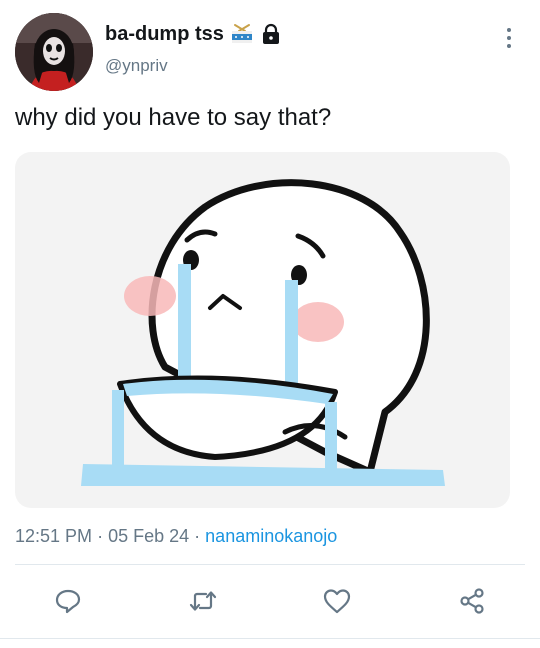 The image size is (540, 648). I want to click on tweet-source-link: nanaminokanojo, so click(271, 536).